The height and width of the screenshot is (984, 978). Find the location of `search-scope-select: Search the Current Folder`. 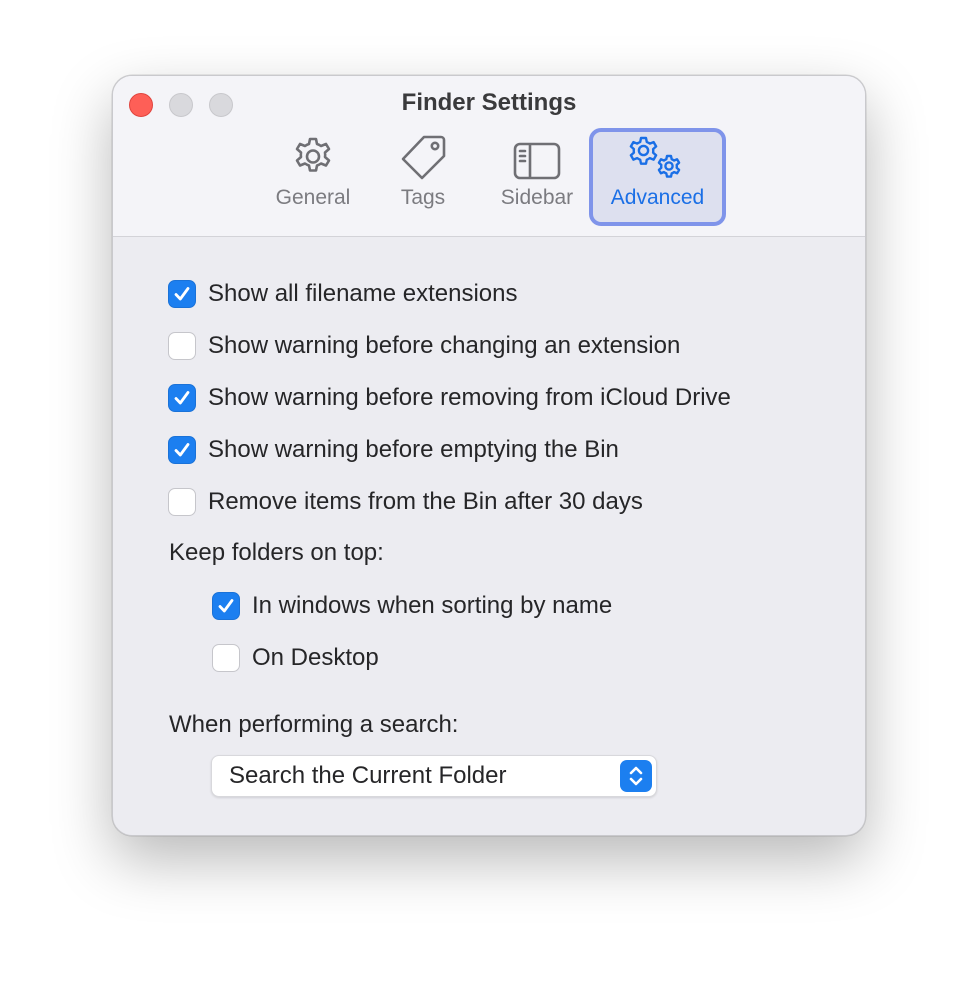

search-scope-select: Search the Current Folder is located at coordinates (434, 776).